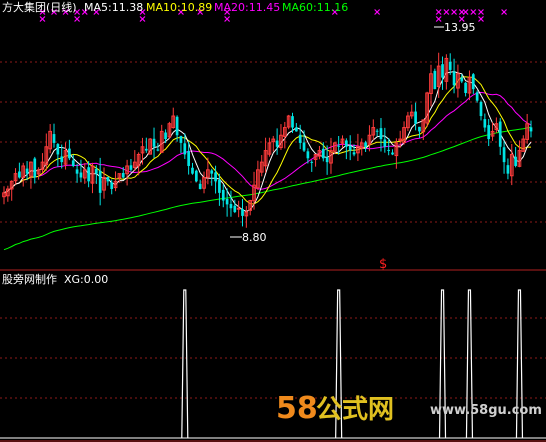 The width and height of the screenshot is (546, 442). I want to click on ma10-label: MA10:10.89, so click(179, 7).